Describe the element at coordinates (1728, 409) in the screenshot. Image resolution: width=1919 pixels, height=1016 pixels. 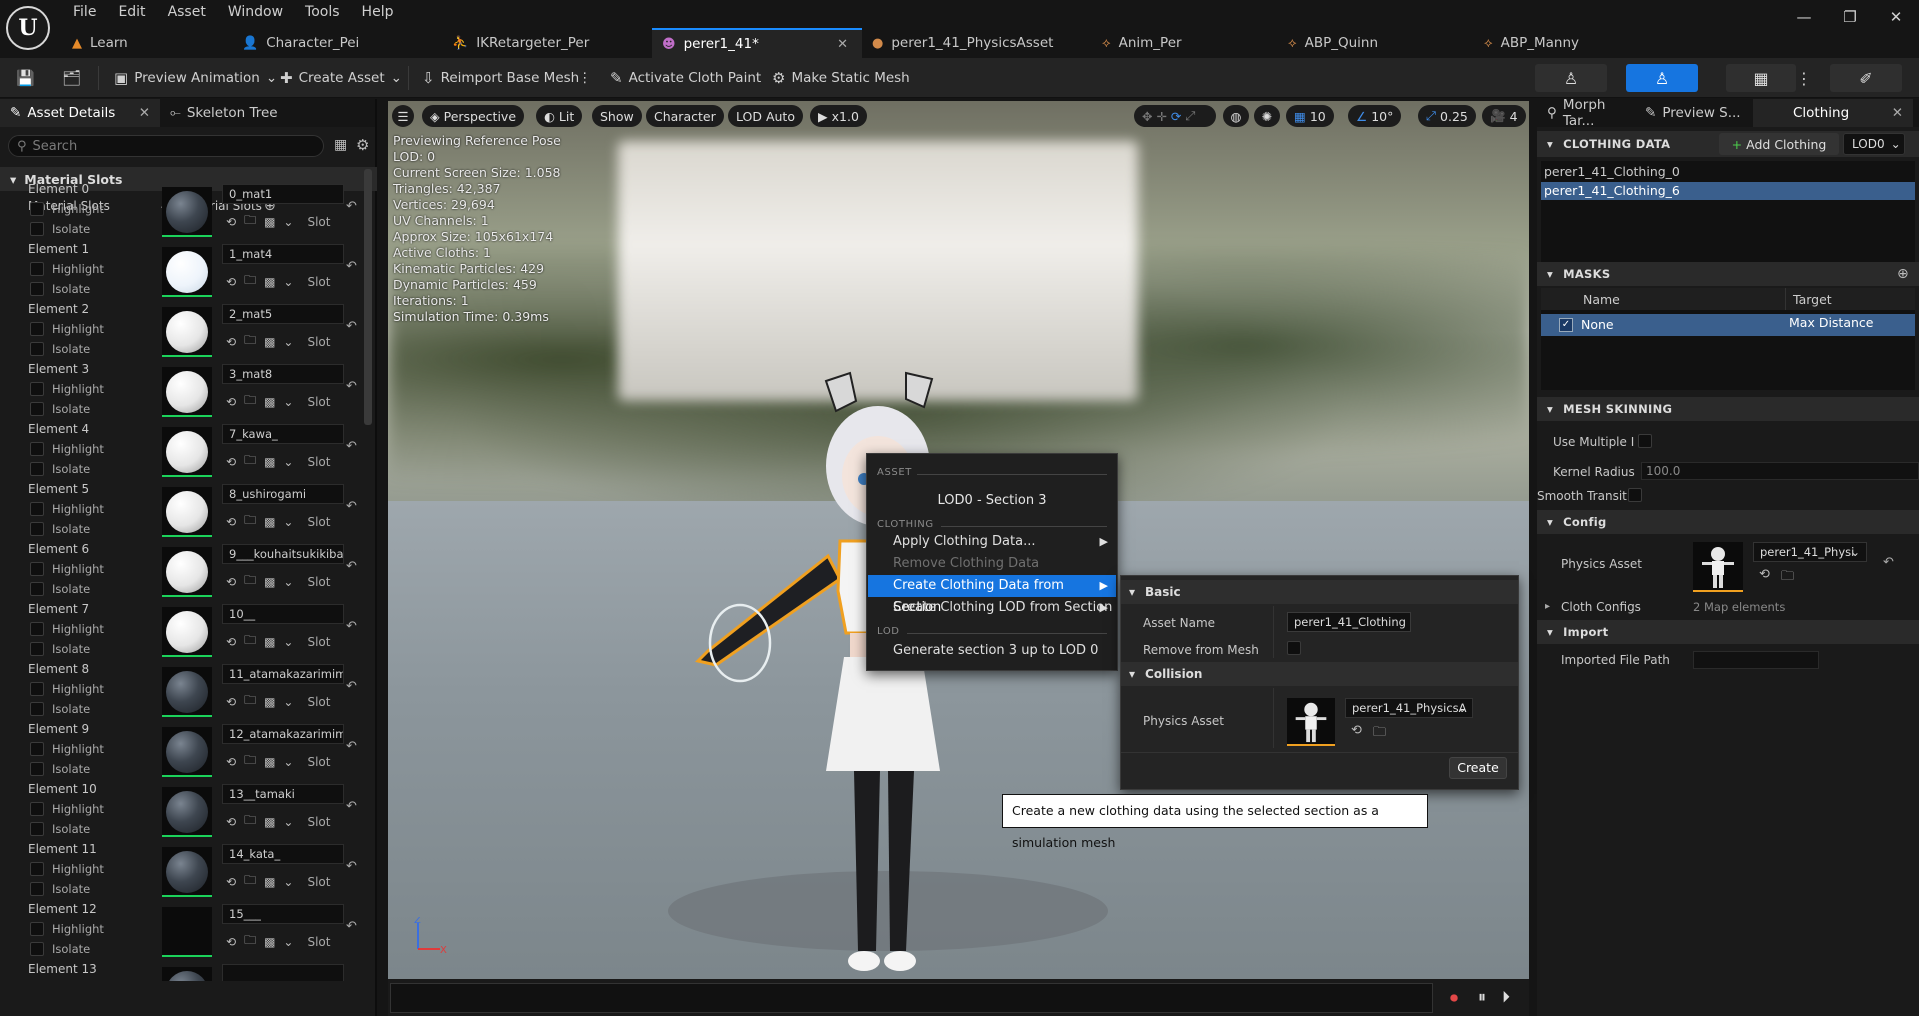
I see `mesh-skinning-section: ▾ MESH SKINNING` at that location.